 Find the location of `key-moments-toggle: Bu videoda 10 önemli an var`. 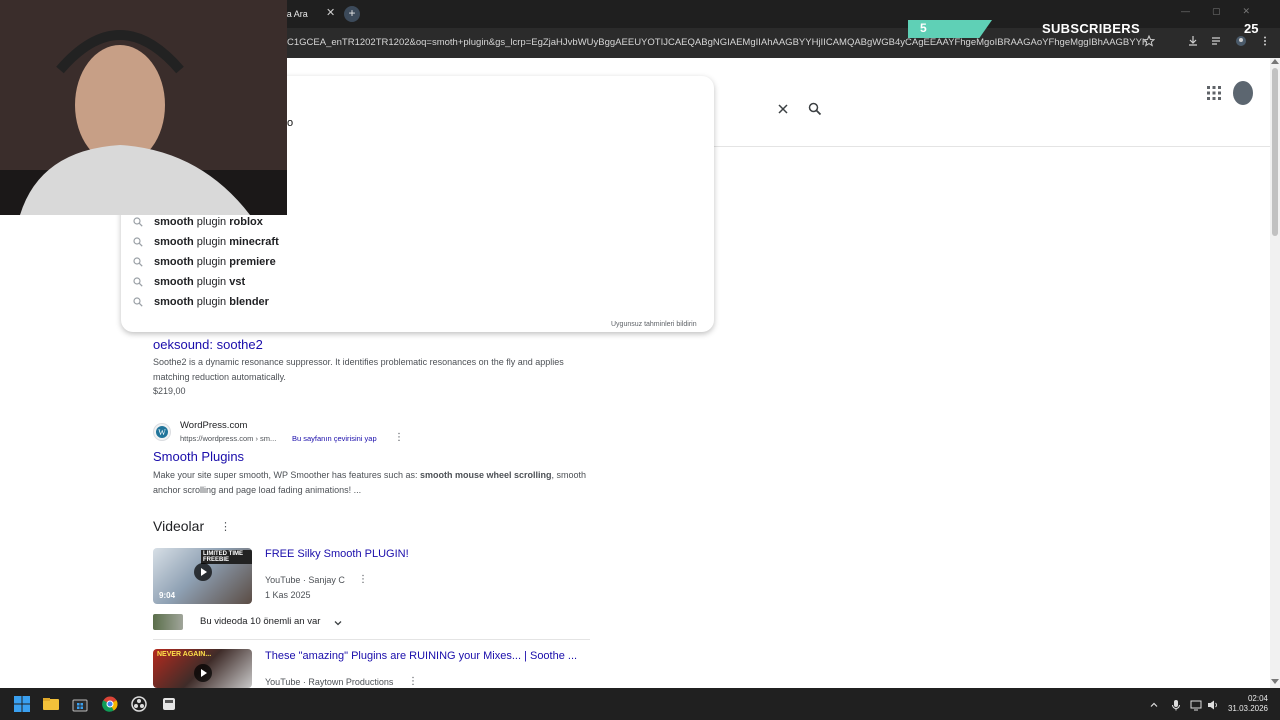

key-moments-toggle: Bu videoda 10 önemli an var is located at coordinates (260, 621).